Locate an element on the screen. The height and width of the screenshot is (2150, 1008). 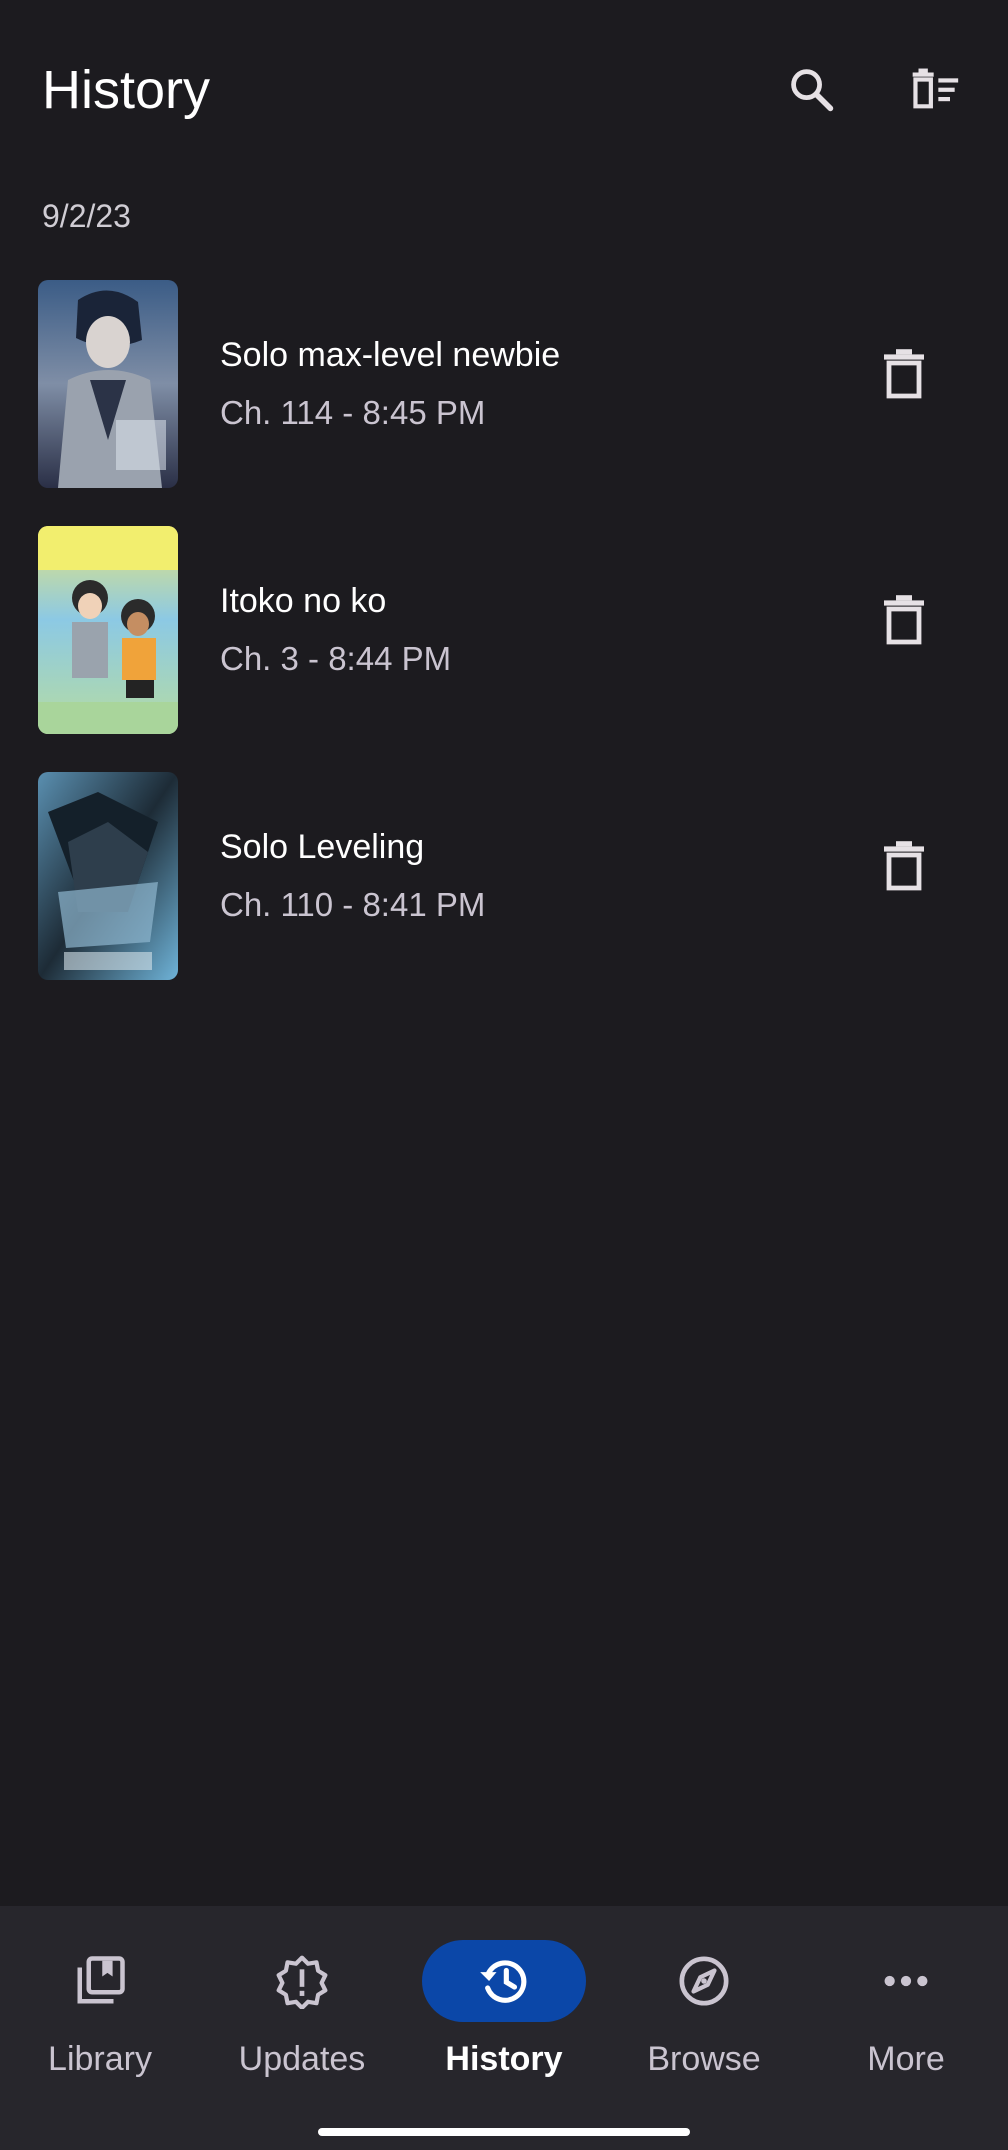
chapter-time: Ch. 3 - 8:44 PM is located at coordinates (336, 658).